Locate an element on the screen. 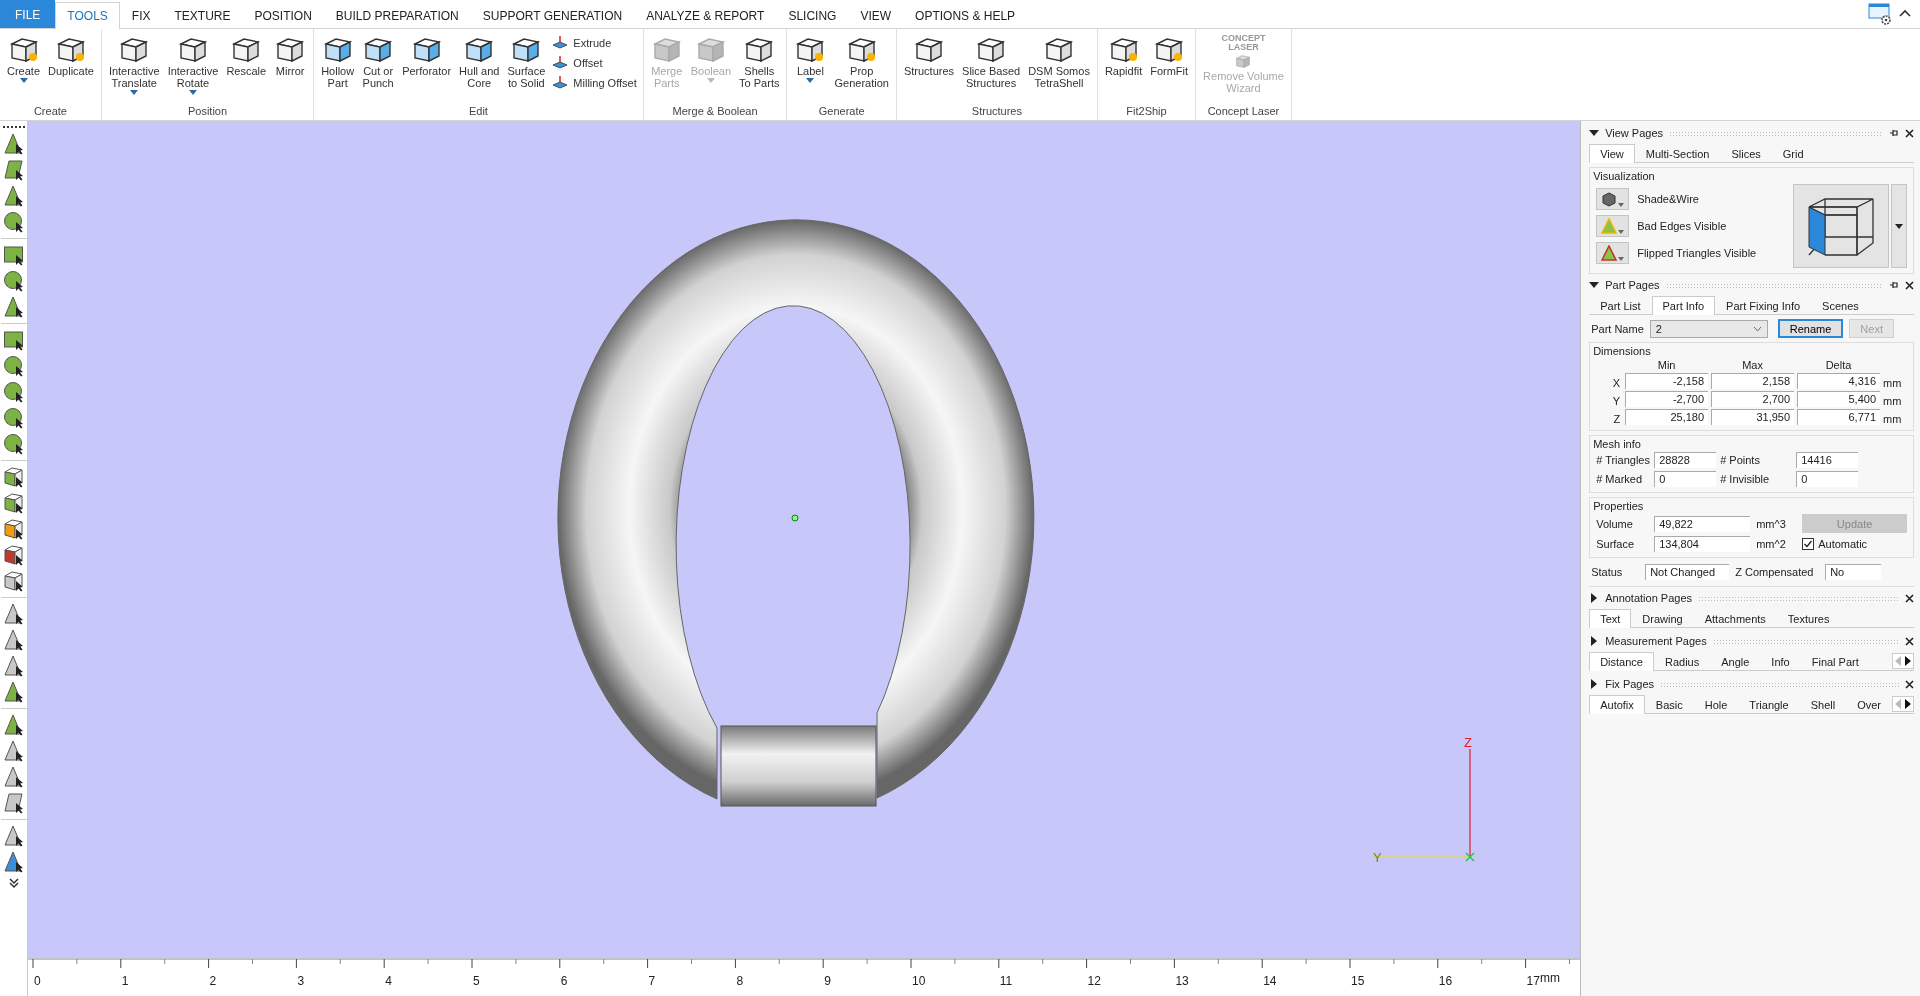  ribbon-tool-button: Shells To Parts is located at coordinates (759, 60).